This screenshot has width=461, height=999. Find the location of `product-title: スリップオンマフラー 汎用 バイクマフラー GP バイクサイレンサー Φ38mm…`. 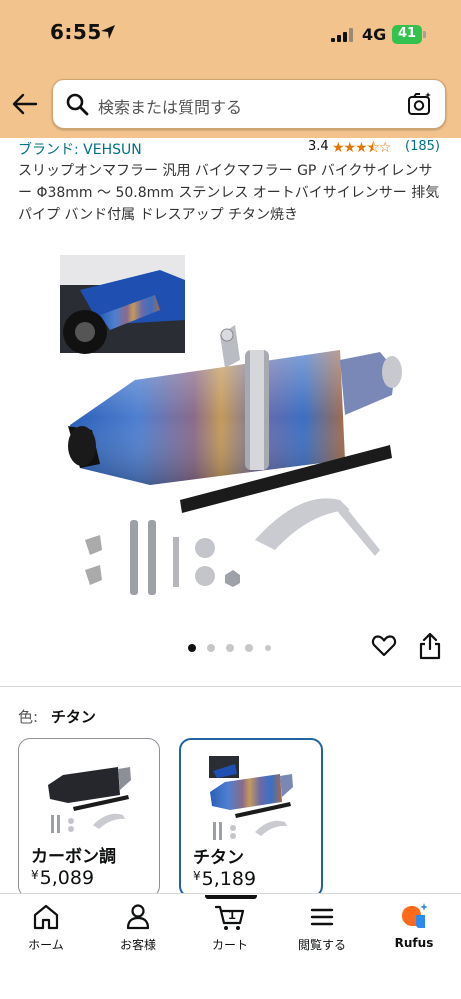

product-title: スリップオンマフラー 汎用 バイクマフラー GP バイクサイレンサー Φ38mm… is located at coordinates (229, 193).